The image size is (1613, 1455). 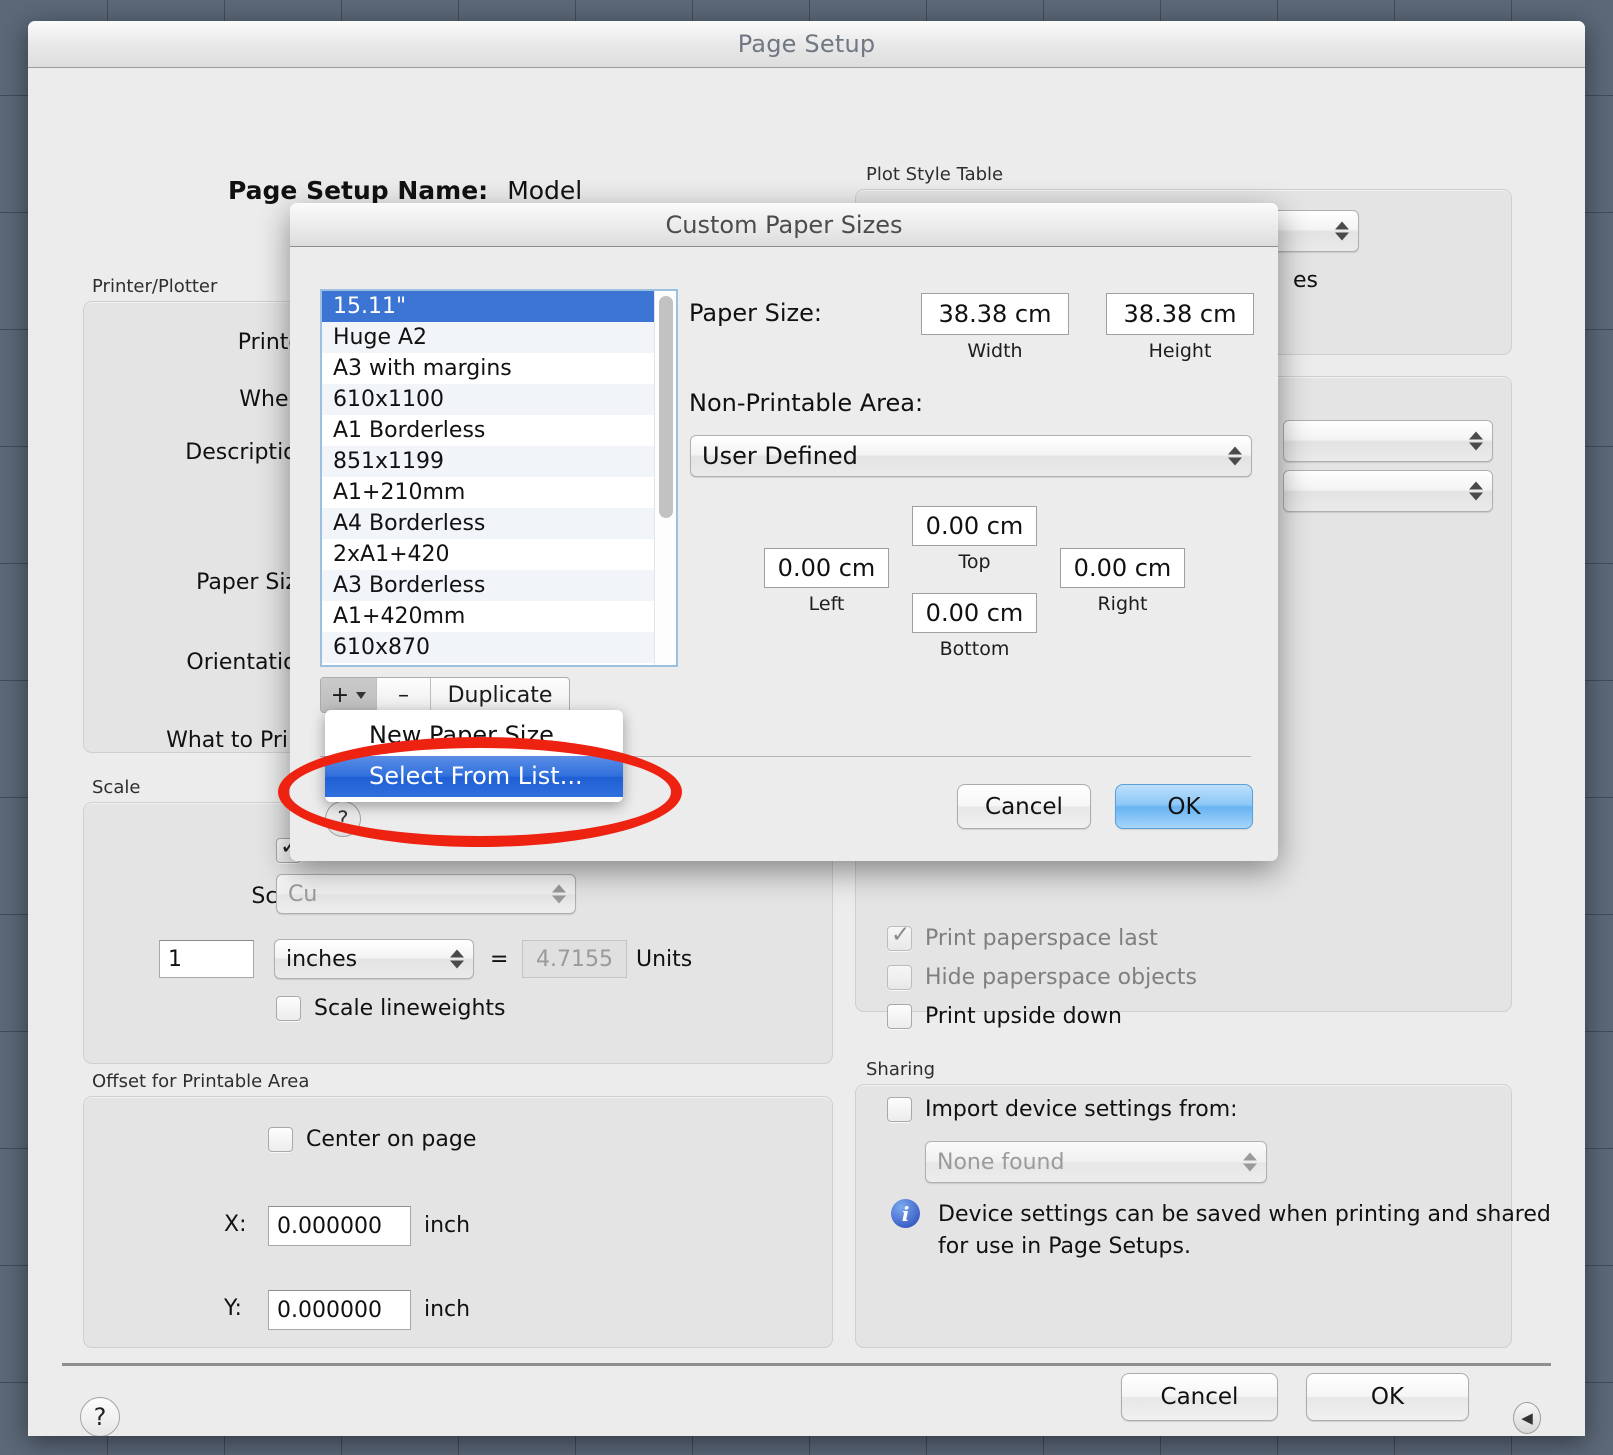 I want to click on paper-size-list-item: A1 Borderless, so click(x=488, y=430).